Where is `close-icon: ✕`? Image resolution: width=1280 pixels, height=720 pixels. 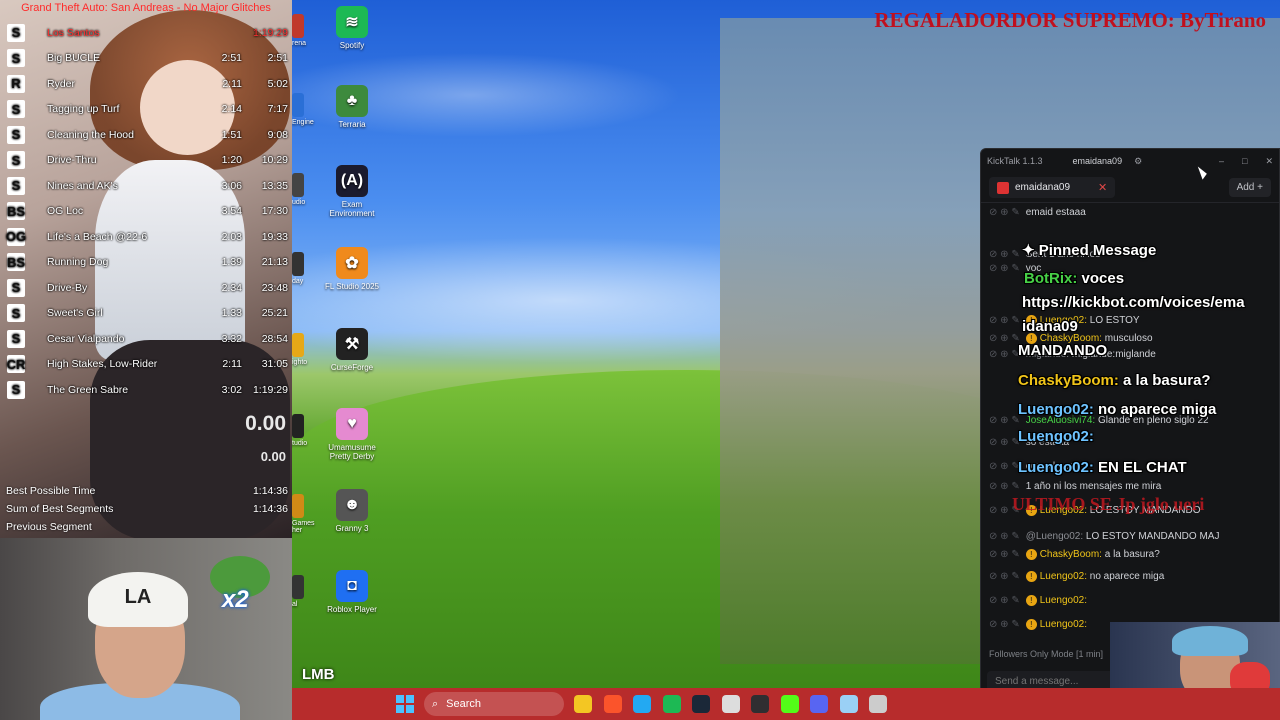 close-icon: ✕ is located at coordinates (1269, 161).